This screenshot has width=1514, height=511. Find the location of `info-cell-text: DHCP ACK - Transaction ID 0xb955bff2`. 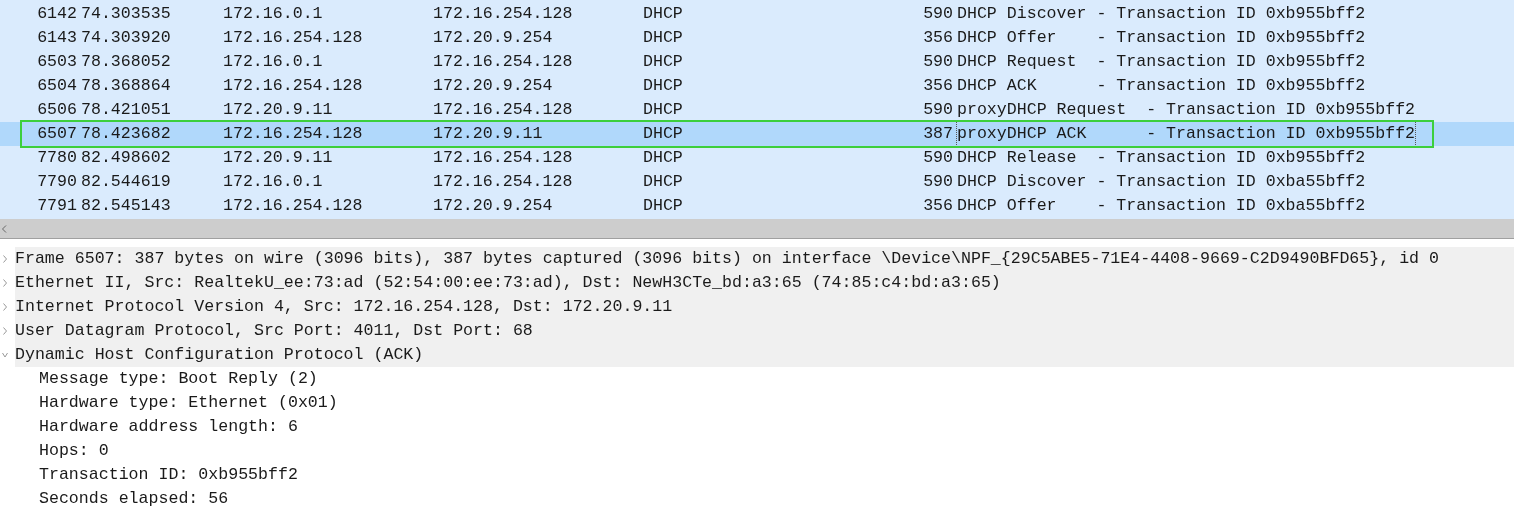

info-cell-text: DHCP ACK - Transaction ID 0xb955bff2 is located at coordinates (1161, 86).